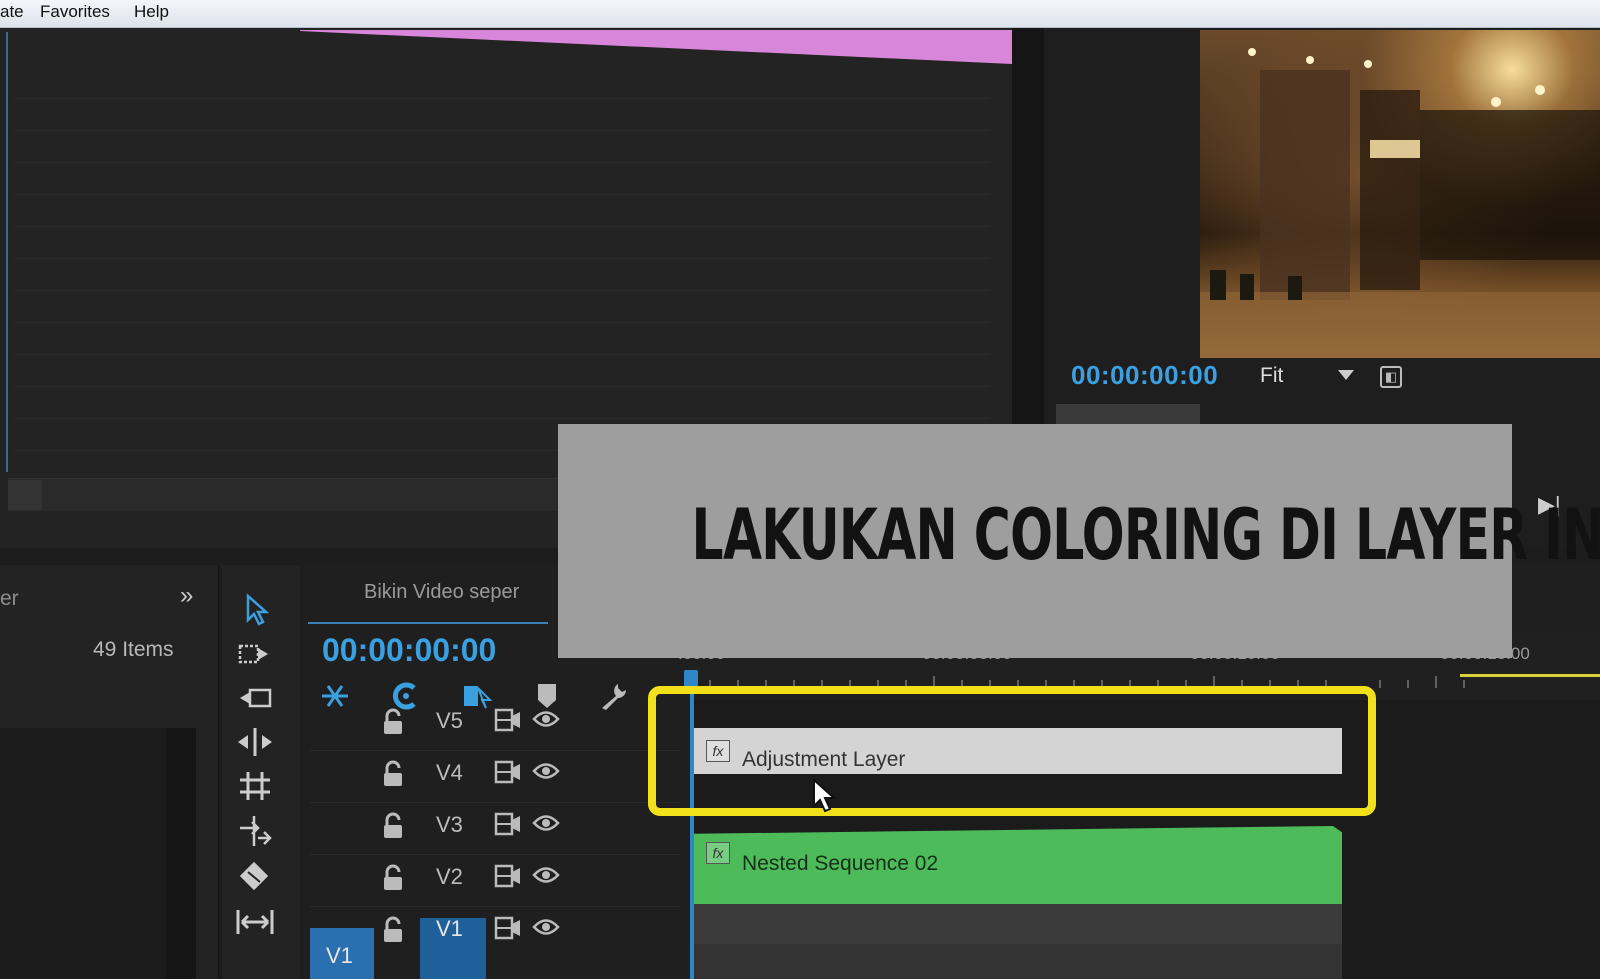  Describe the element at coordinates (1012, 751) in the screenshot. I see `tutorial-highlight-box` at that location.